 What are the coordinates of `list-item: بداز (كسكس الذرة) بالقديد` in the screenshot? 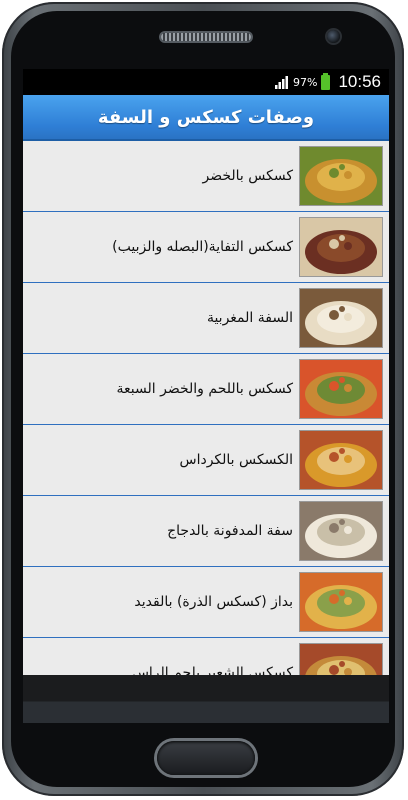 It's located at (206, 602).